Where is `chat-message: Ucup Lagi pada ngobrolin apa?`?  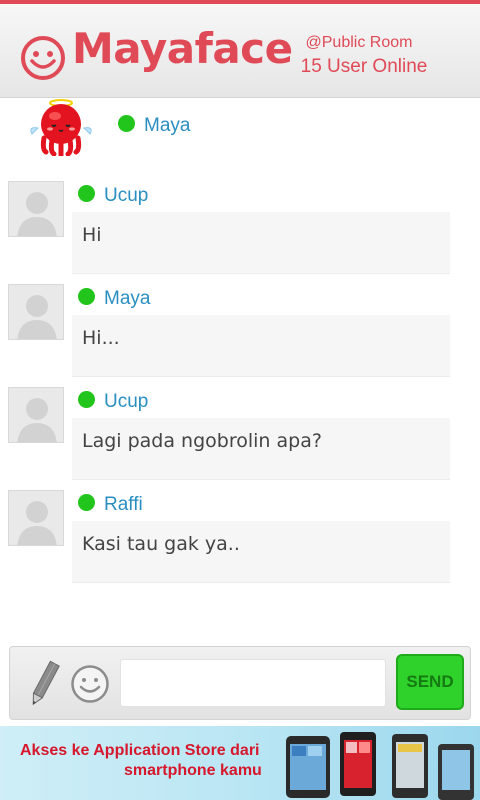
chat-message: Ucup Lagi pada ngobrolin apa? is located at coordinates (240, 438).